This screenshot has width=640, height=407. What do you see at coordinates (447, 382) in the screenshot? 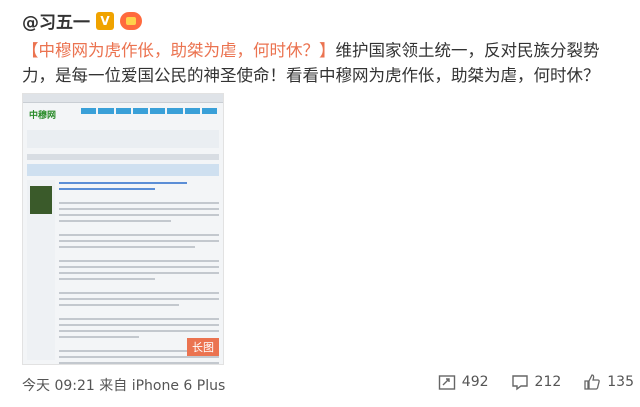
I see `repost-icon` at bounding box center [447, 382].